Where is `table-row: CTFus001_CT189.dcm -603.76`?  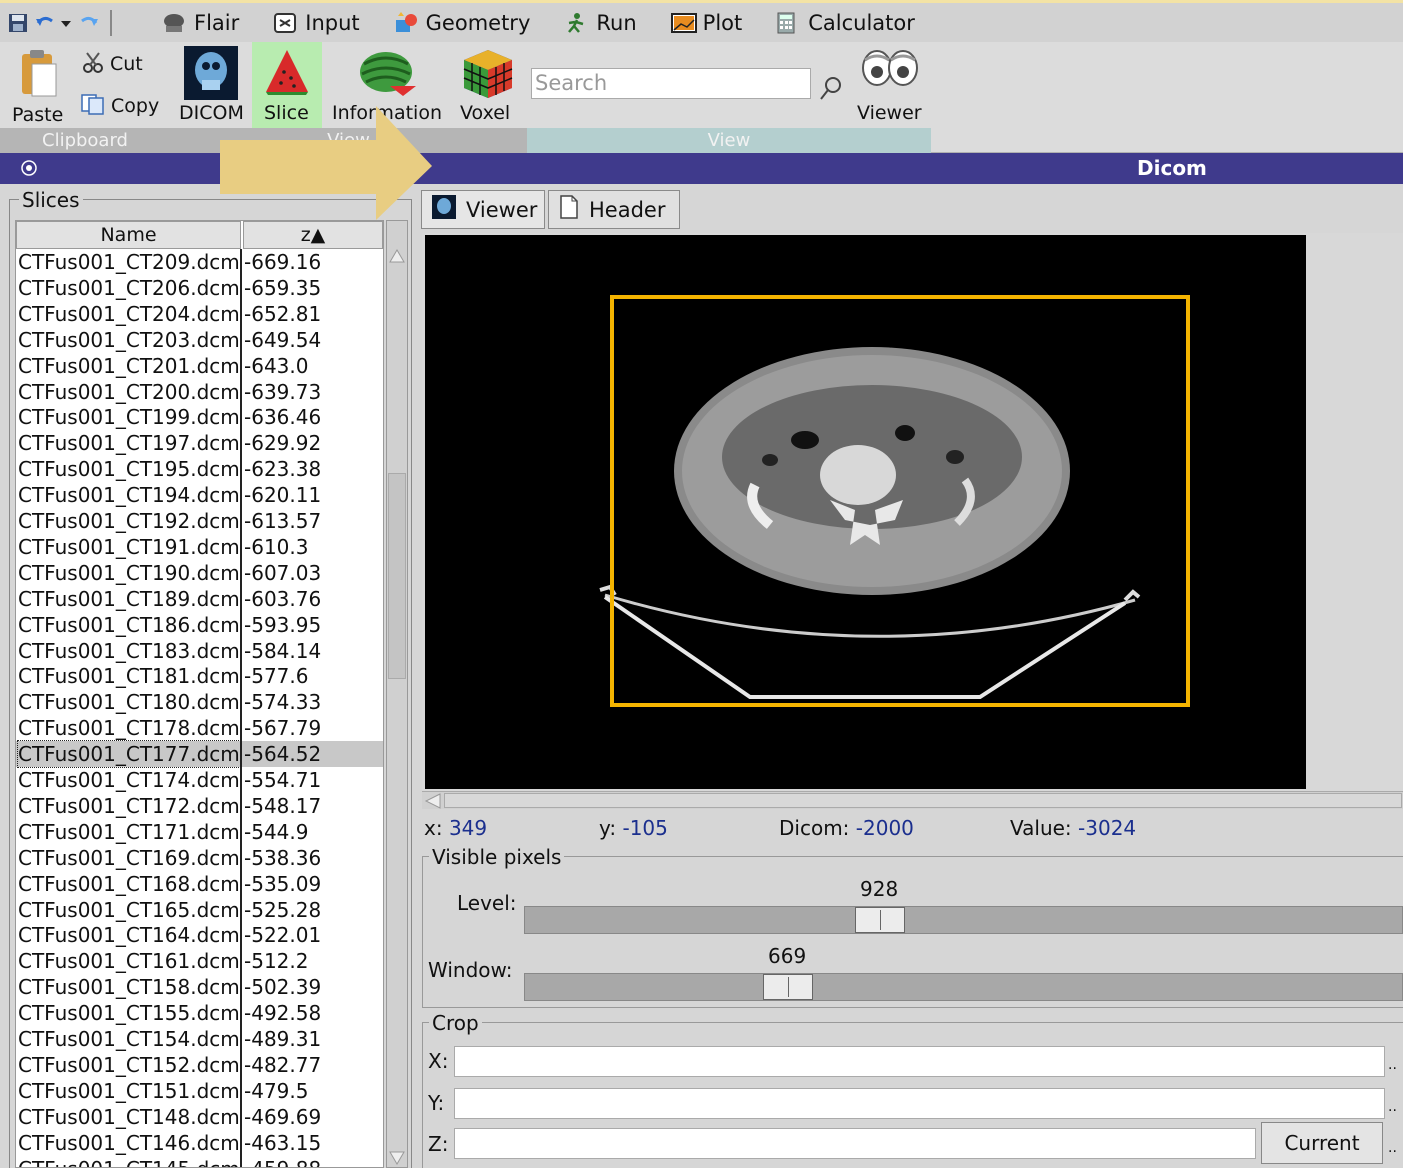 table-row: CTFus001_CT189.dcm -603.76 is located at coordinates (199, 599).